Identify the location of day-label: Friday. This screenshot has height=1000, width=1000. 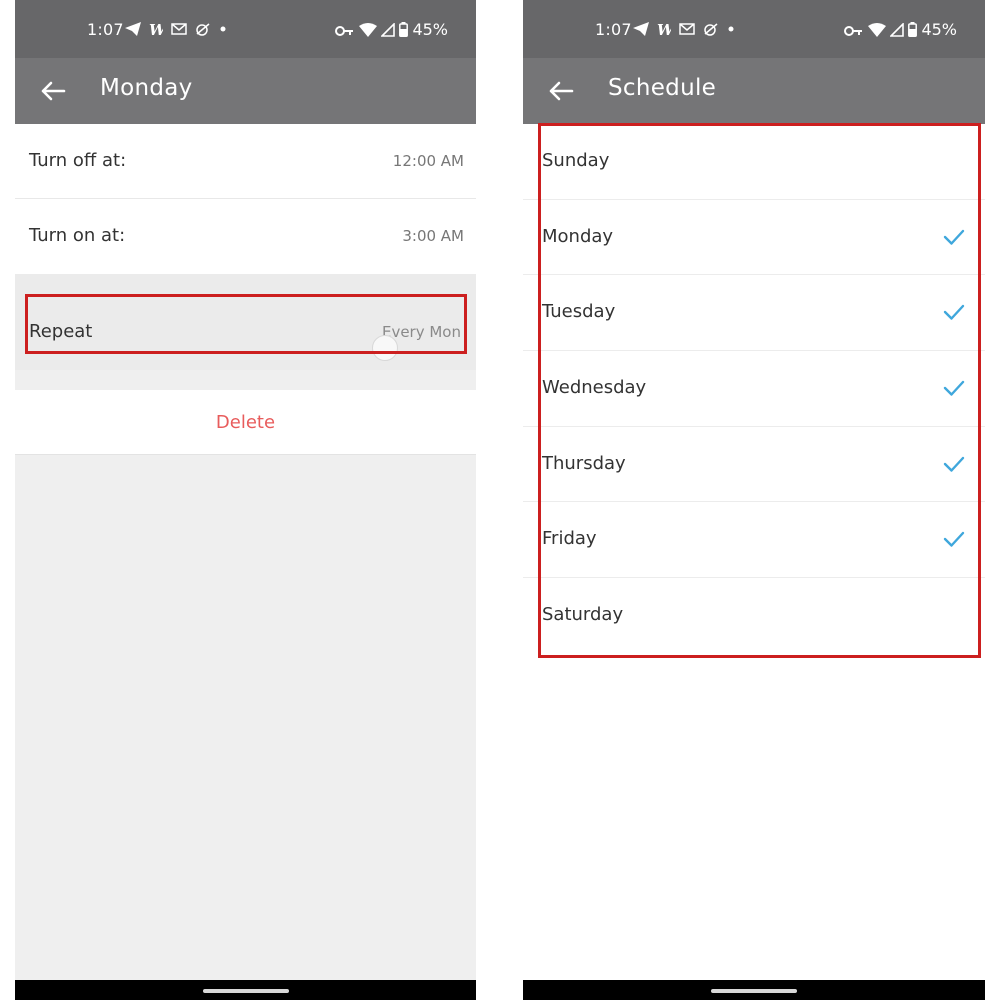
(569, 539).